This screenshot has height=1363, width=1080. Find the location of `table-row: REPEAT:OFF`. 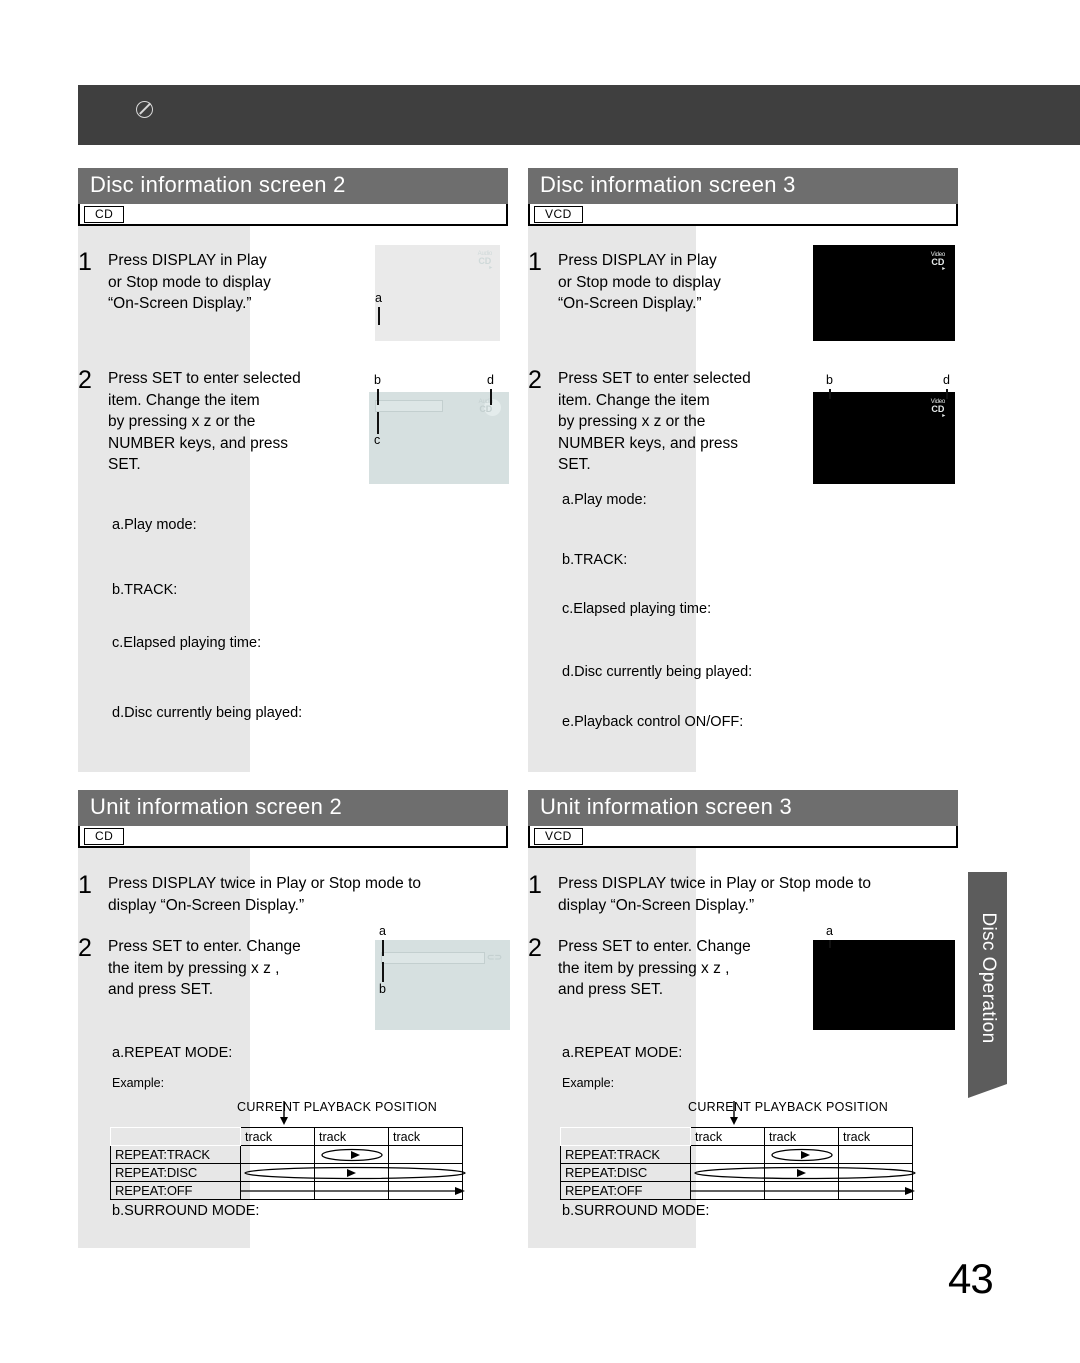

table-row: REPEAT:OFF is located at coordinates (737, 1190).